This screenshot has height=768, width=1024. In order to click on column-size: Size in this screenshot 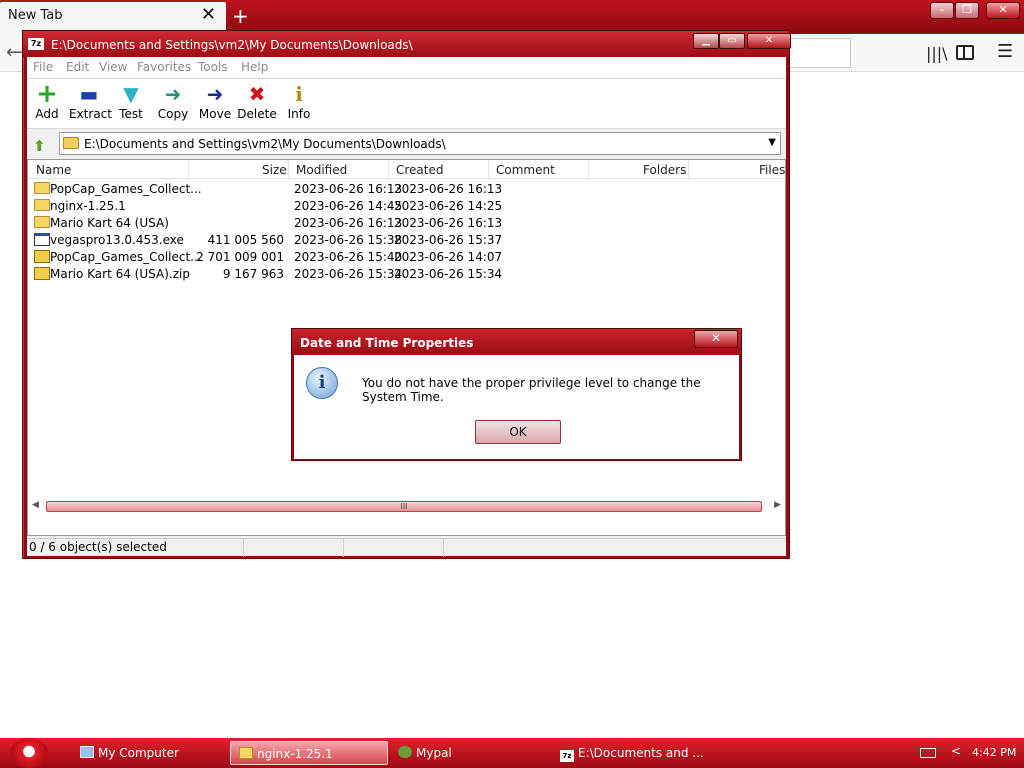, I will do `click(274, 170)`.